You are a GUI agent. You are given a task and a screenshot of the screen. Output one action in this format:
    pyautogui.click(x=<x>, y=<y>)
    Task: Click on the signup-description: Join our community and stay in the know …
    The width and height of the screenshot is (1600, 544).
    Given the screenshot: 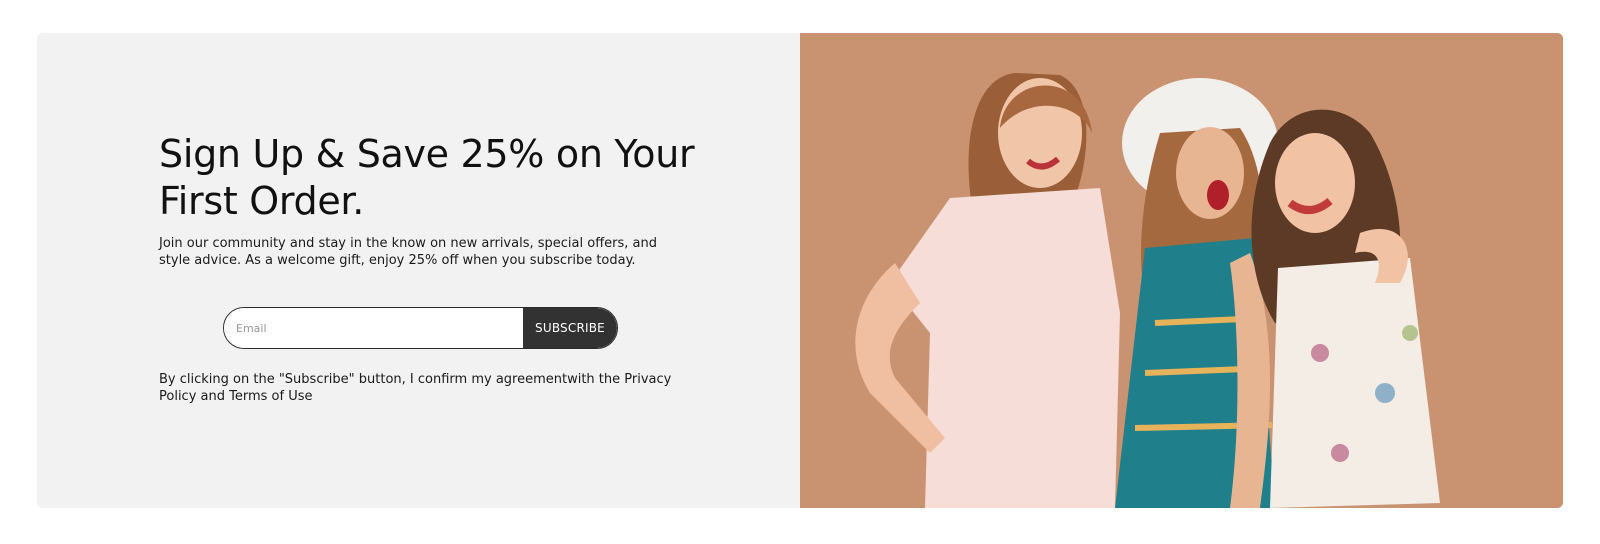 What is the action you would take?
    pyautogui.click(x=408, y=252)
    